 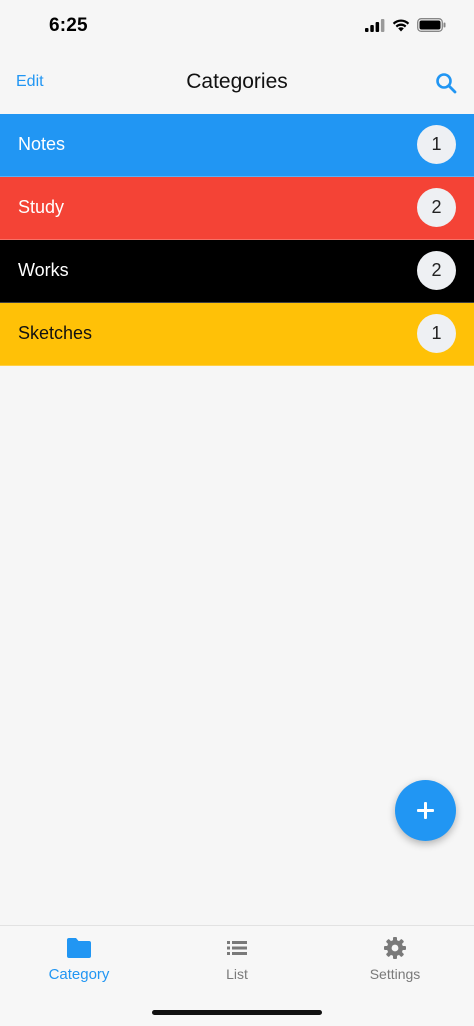 I want to click on category-row-sketches: Sketches 1, so click(x=237, y=334).